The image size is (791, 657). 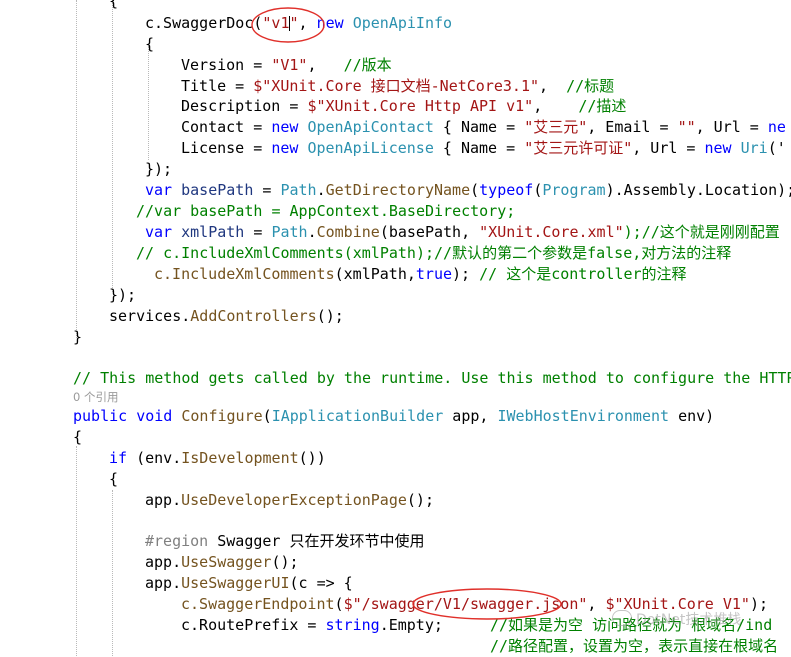 I want to click on watermark: DotNet技术堆栈, so click(x=701, y=620).